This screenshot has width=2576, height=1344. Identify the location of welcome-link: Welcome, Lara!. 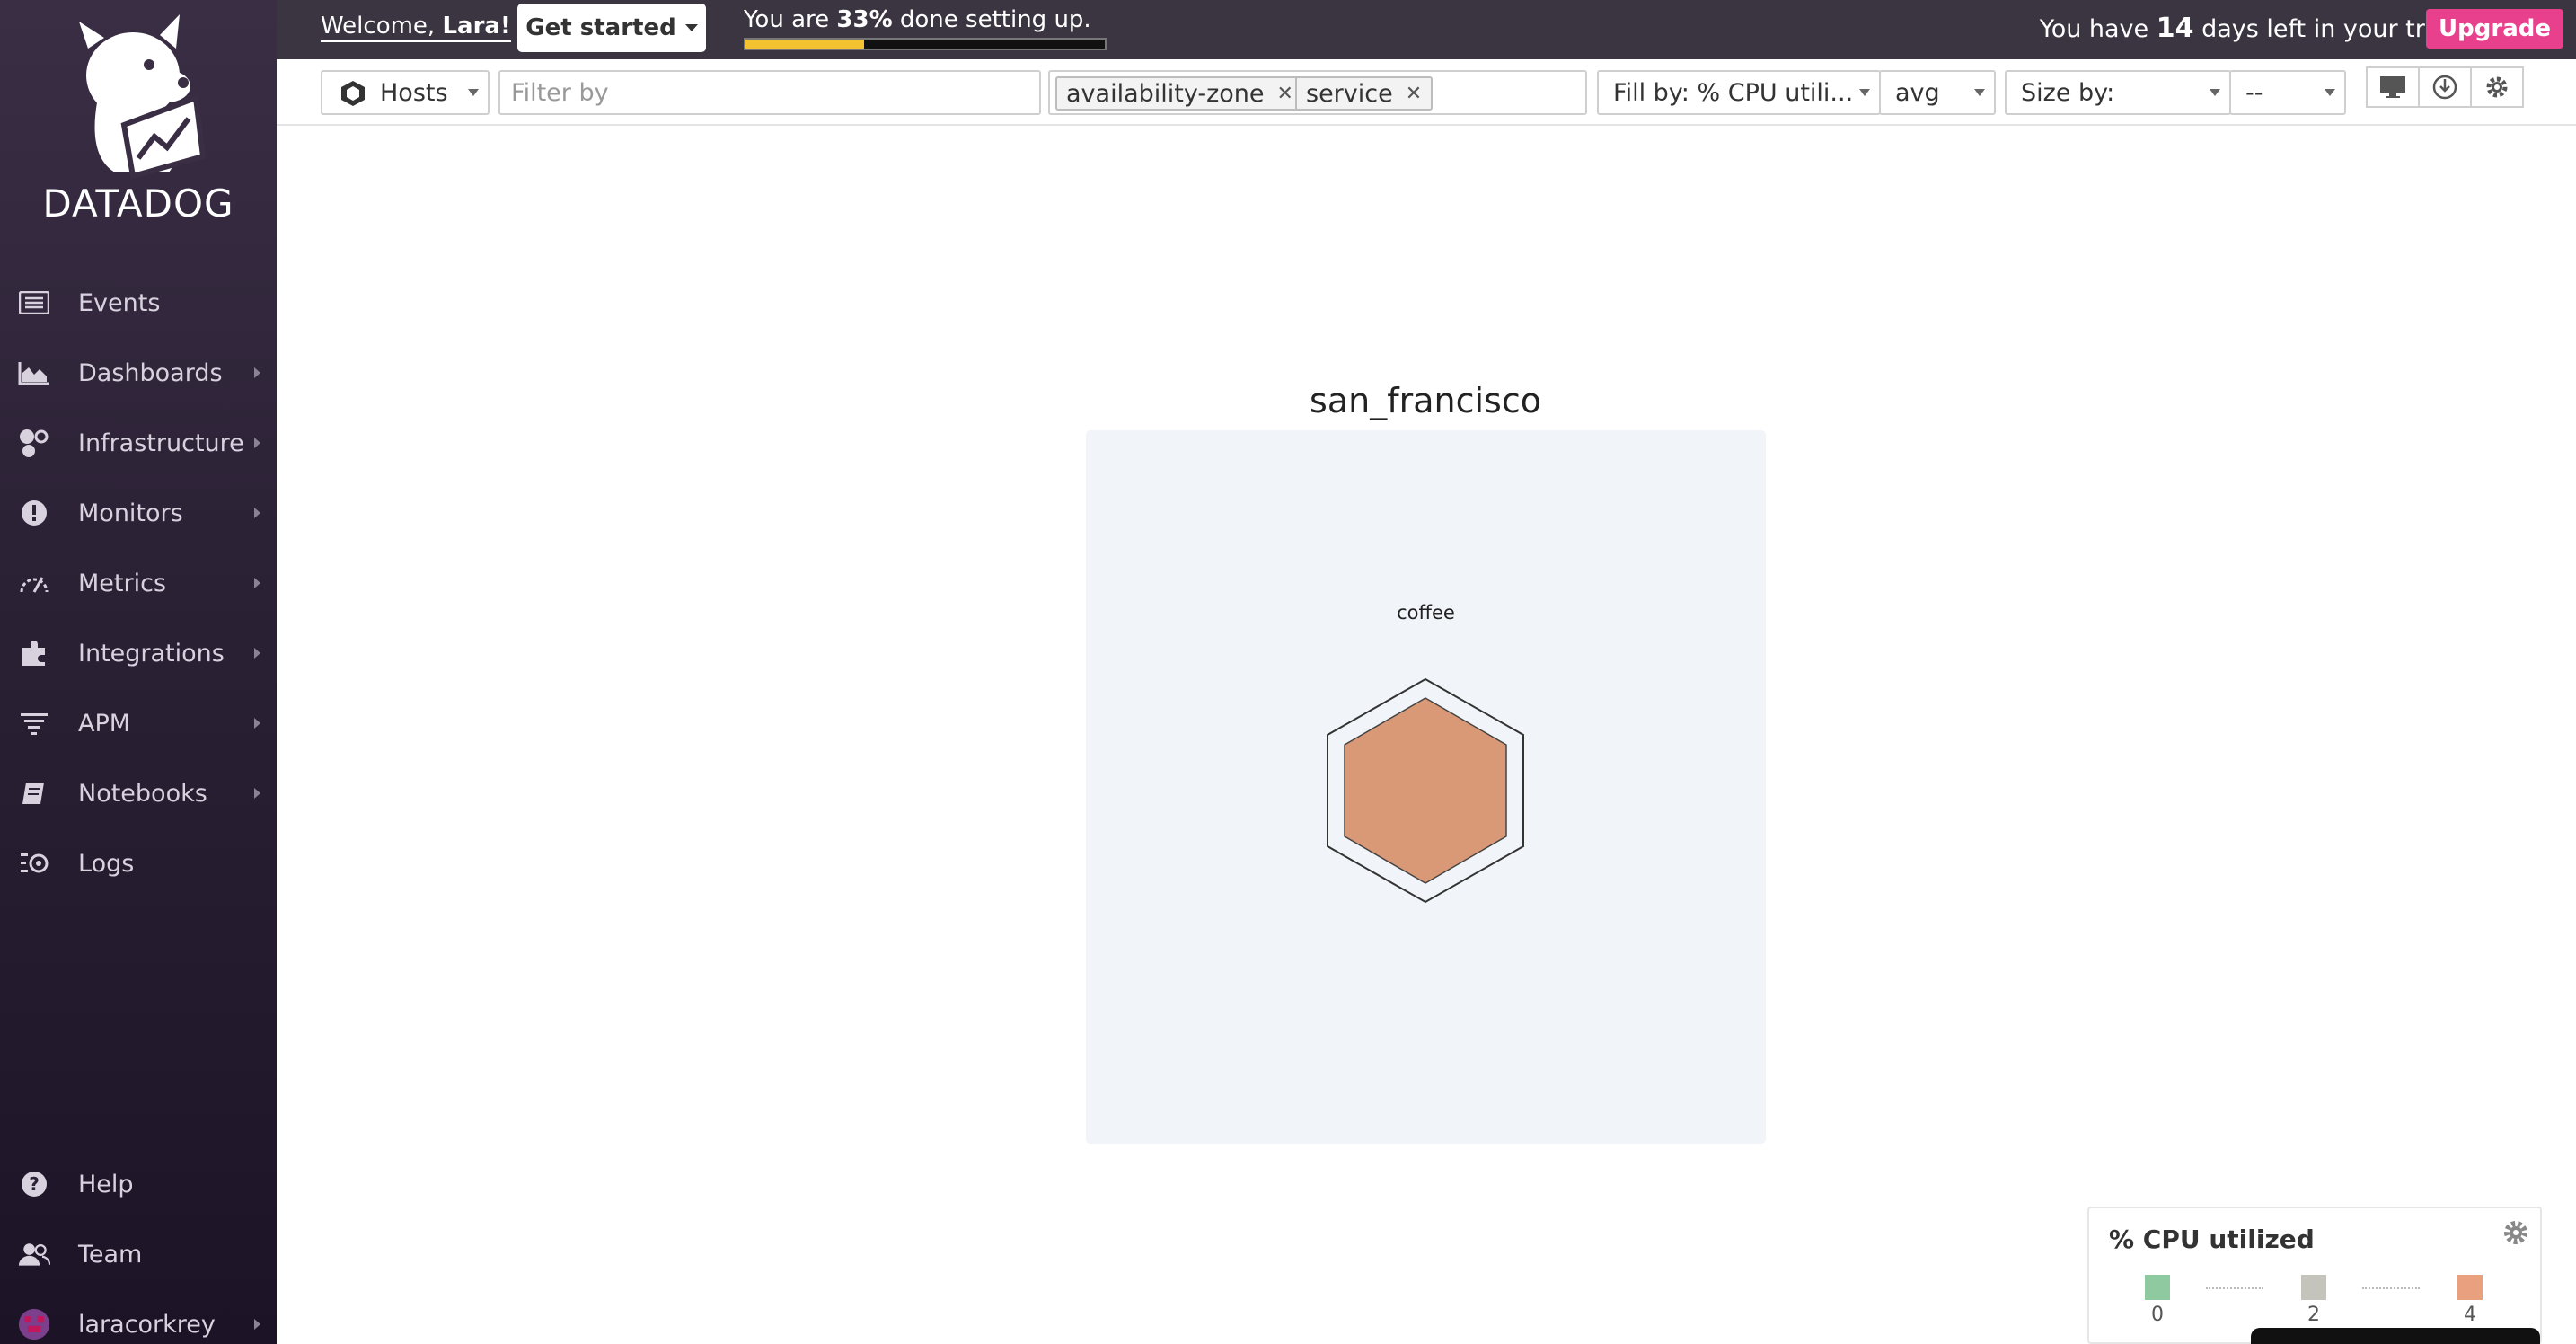
(416, 27).